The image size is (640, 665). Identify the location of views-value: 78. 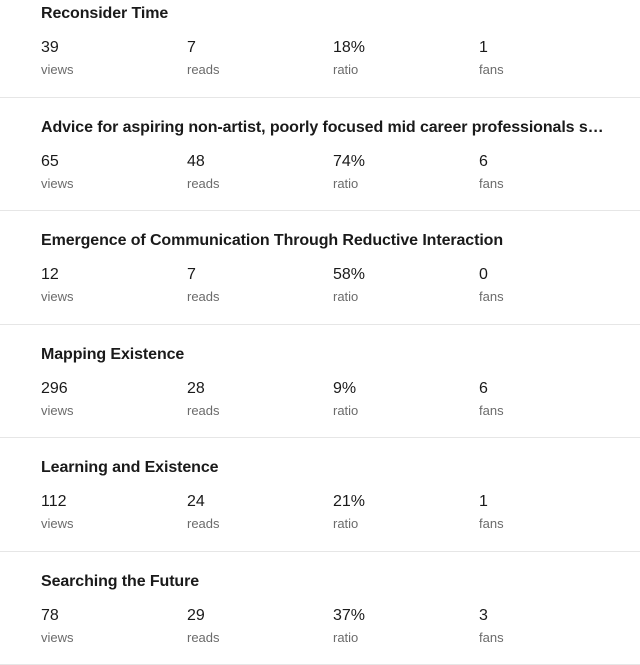
(111, 616).